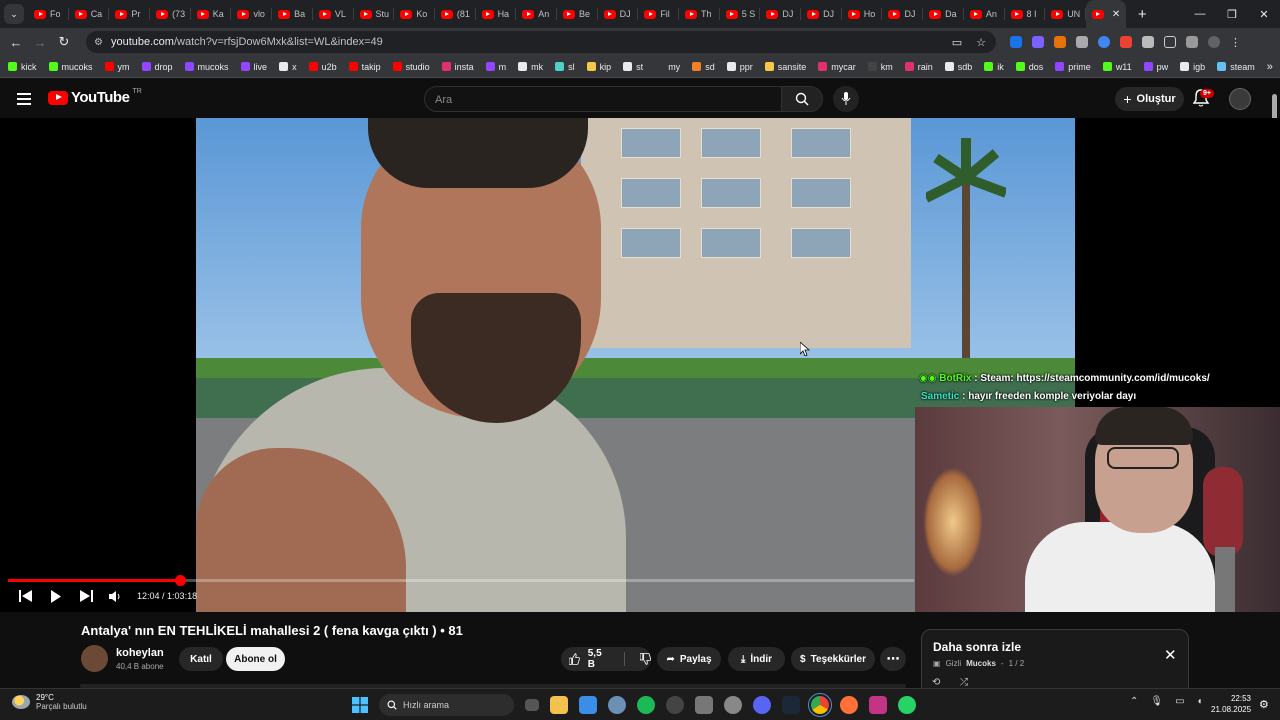 The height and width of the screenshot is (720, 1280). I want to click on browser-tab: Fil, so click(658, 14).